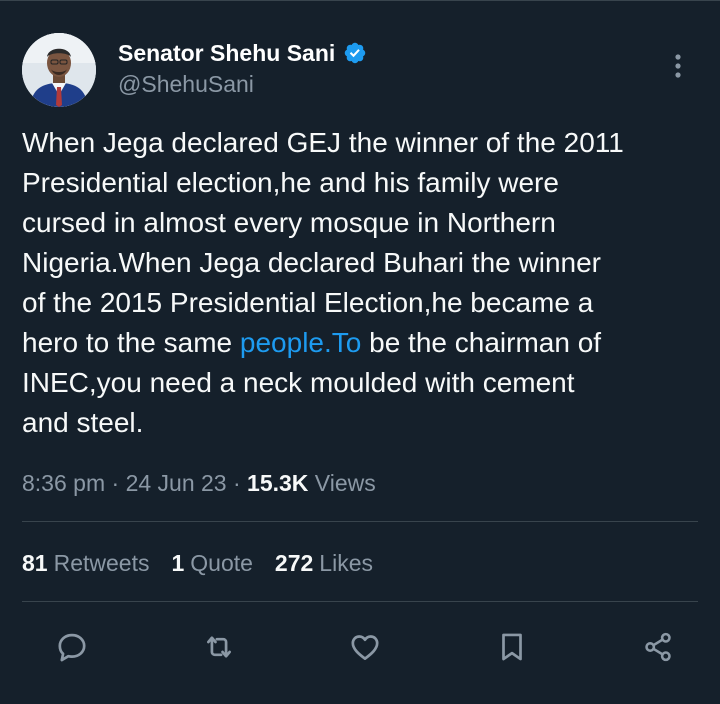 This screenshot has height=704, width=720. I want to click on tweet-date: 24 Jun 23, so click(176, 483).